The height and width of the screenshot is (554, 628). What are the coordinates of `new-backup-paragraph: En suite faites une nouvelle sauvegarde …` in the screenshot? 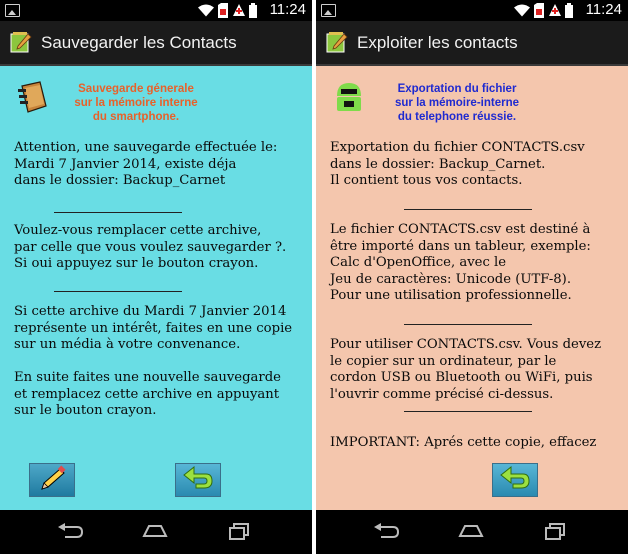 It's located at (147, 394).